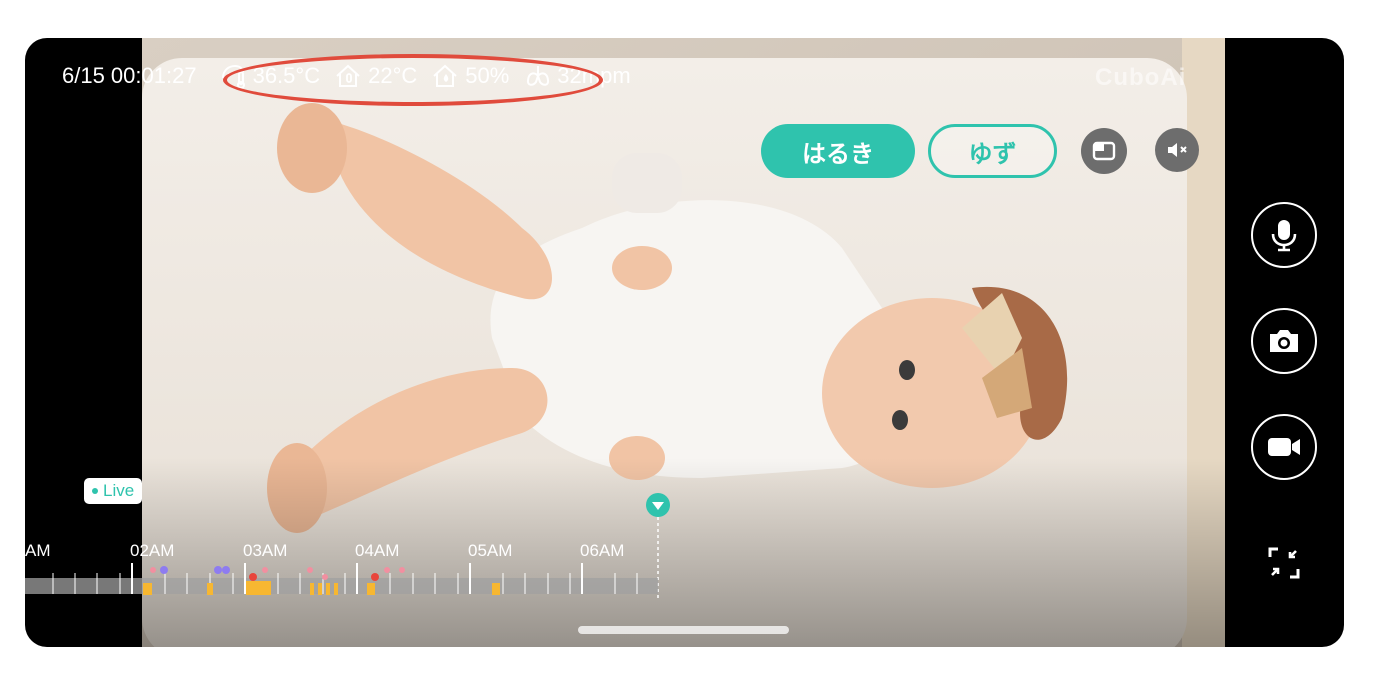  I want to click on brand-logo: CuboAi, so click(1141, 77).